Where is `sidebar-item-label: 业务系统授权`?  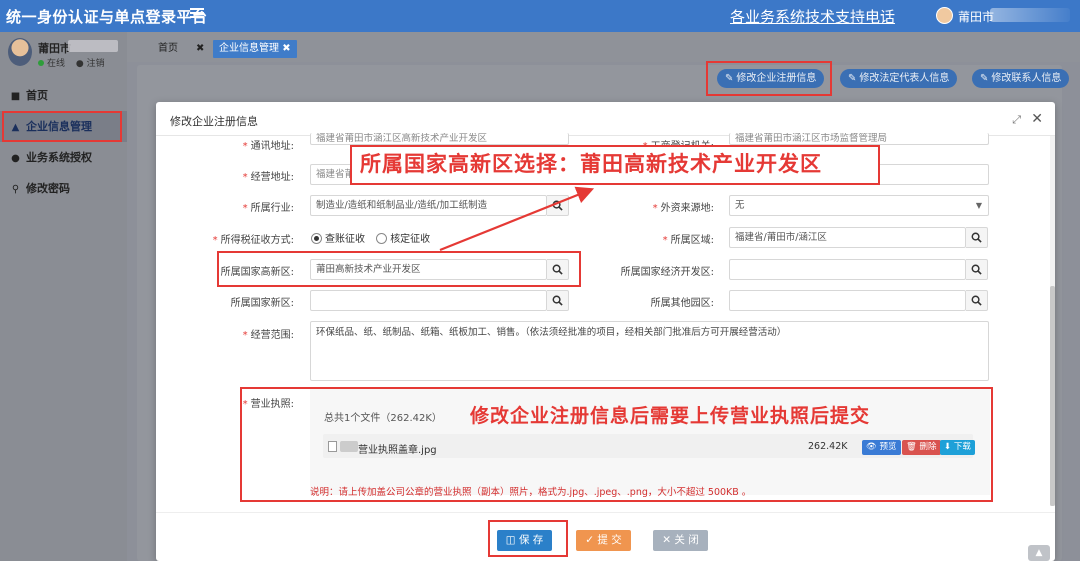 sidebar-item-label: 业务系统授权 is located at coordinates (59, 157).